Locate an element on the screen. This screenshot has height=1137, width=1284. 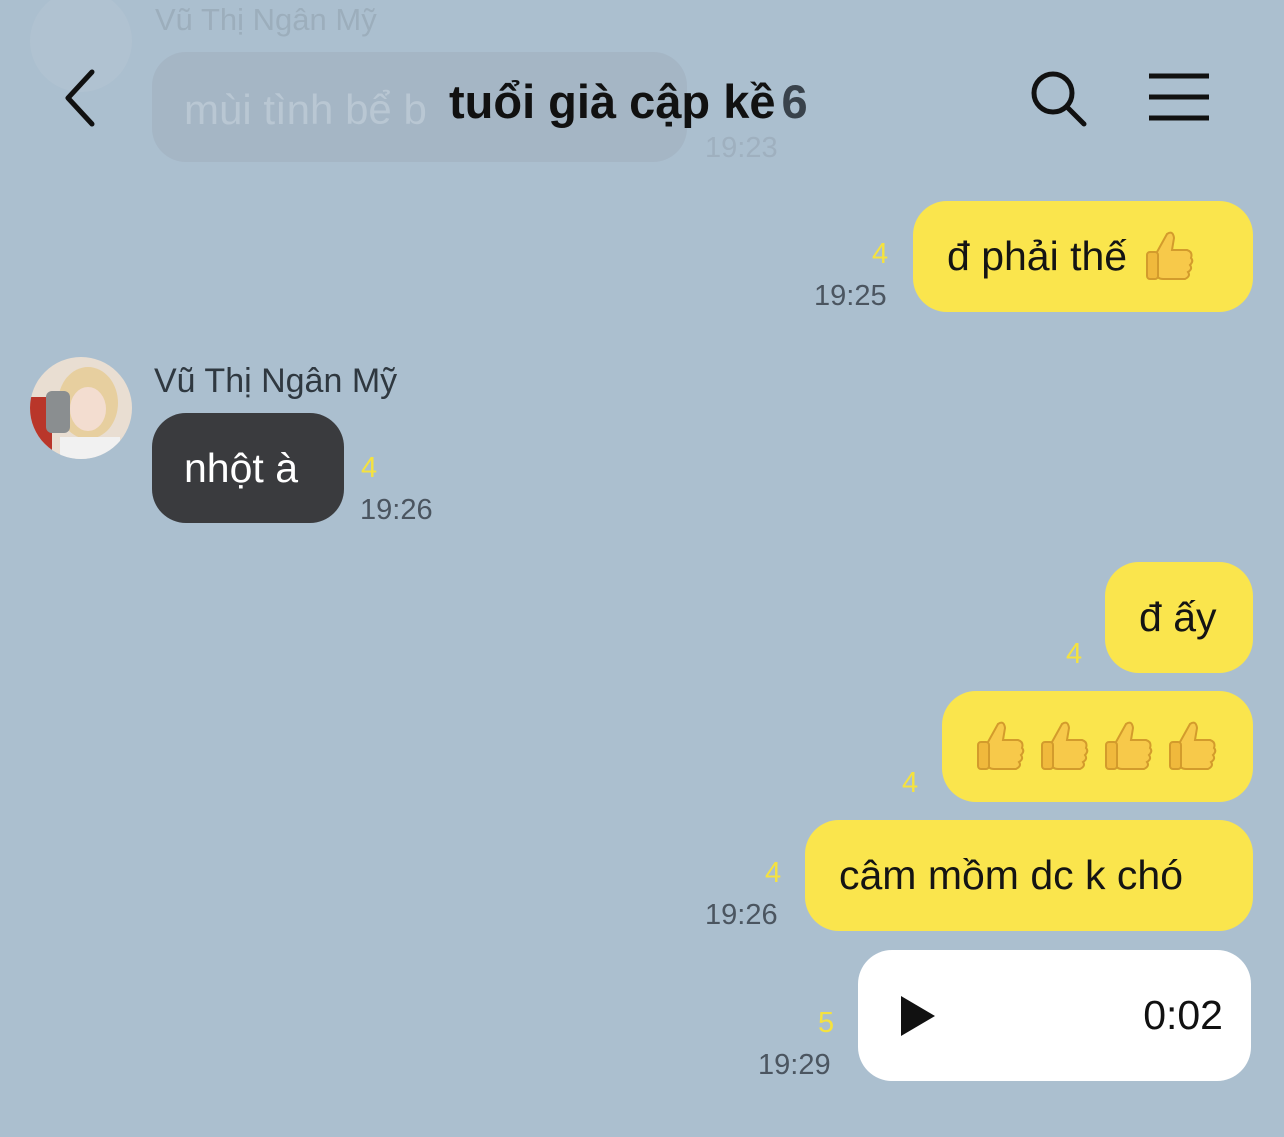
incoming-message-bubble: nhột à is located at coordinates (248, 468).